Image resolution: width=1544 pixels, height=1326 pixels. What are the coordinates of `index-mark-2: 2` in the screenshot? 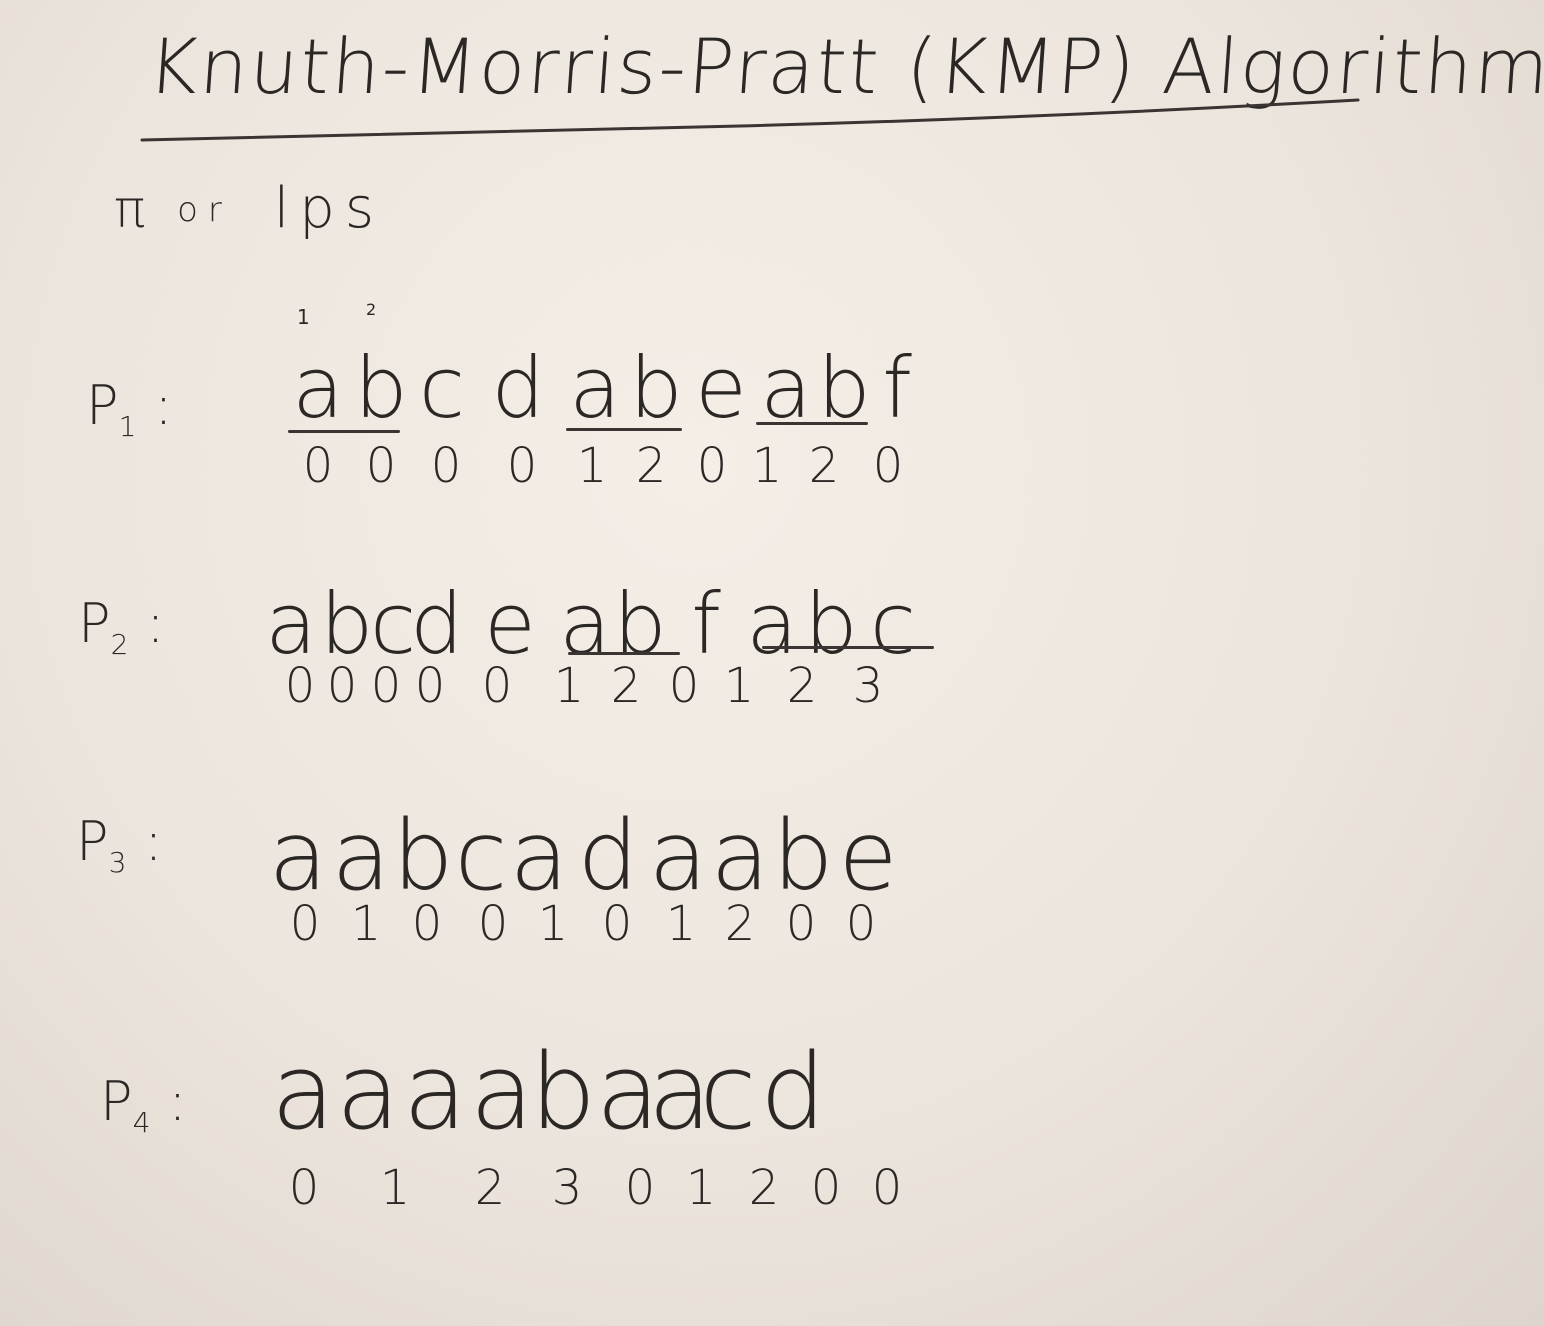 It's located at (371, 309).